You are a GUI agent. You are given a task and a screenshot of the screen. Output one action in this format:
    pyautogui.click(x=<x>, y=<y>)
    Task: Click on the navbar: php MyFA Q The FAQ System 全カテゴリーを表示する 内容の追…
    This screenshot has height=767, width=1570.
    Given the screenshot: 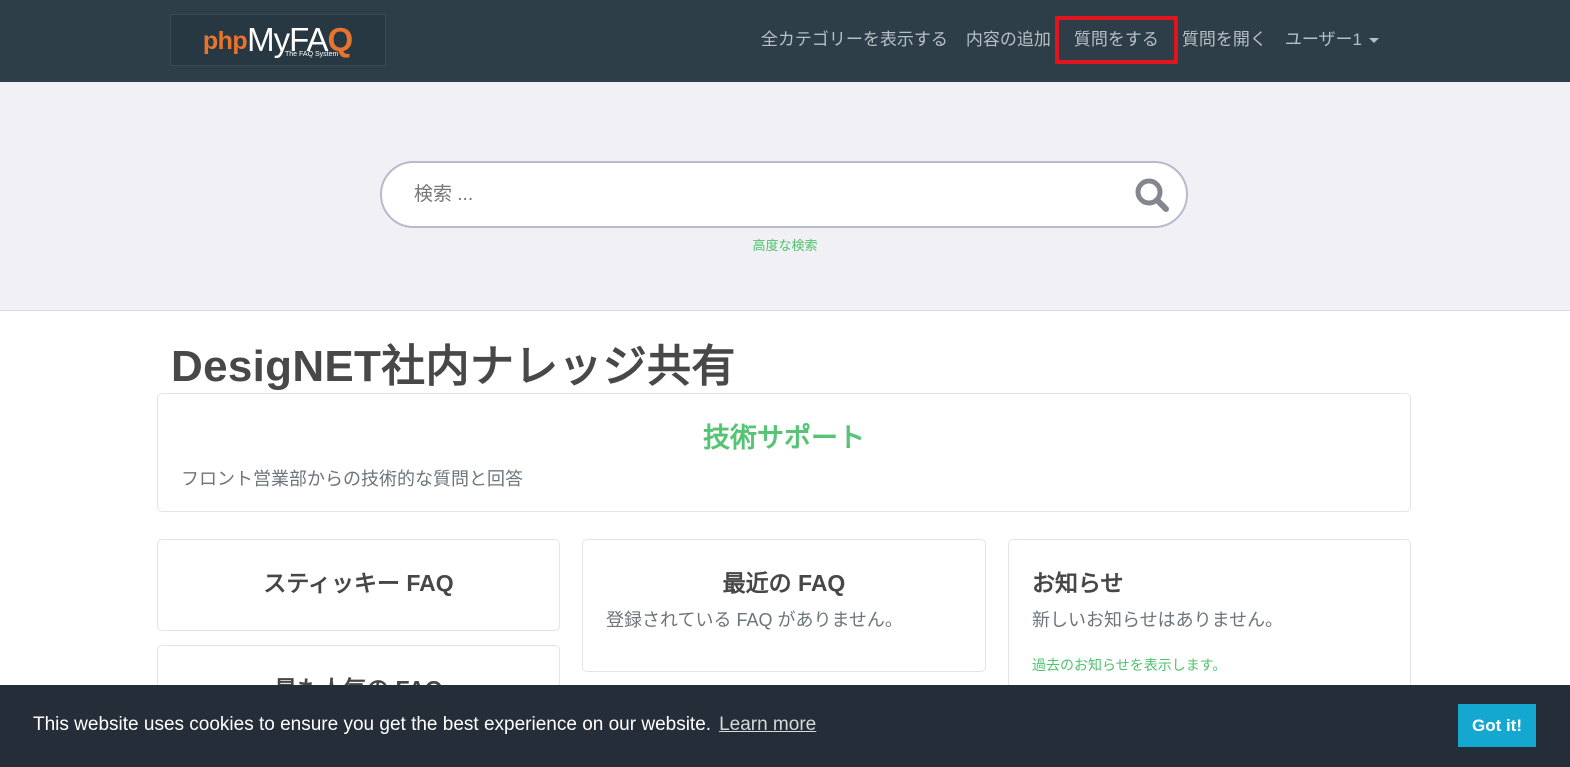 What is the action you would take?
    pyautogui.click(x=785, y=41)
    